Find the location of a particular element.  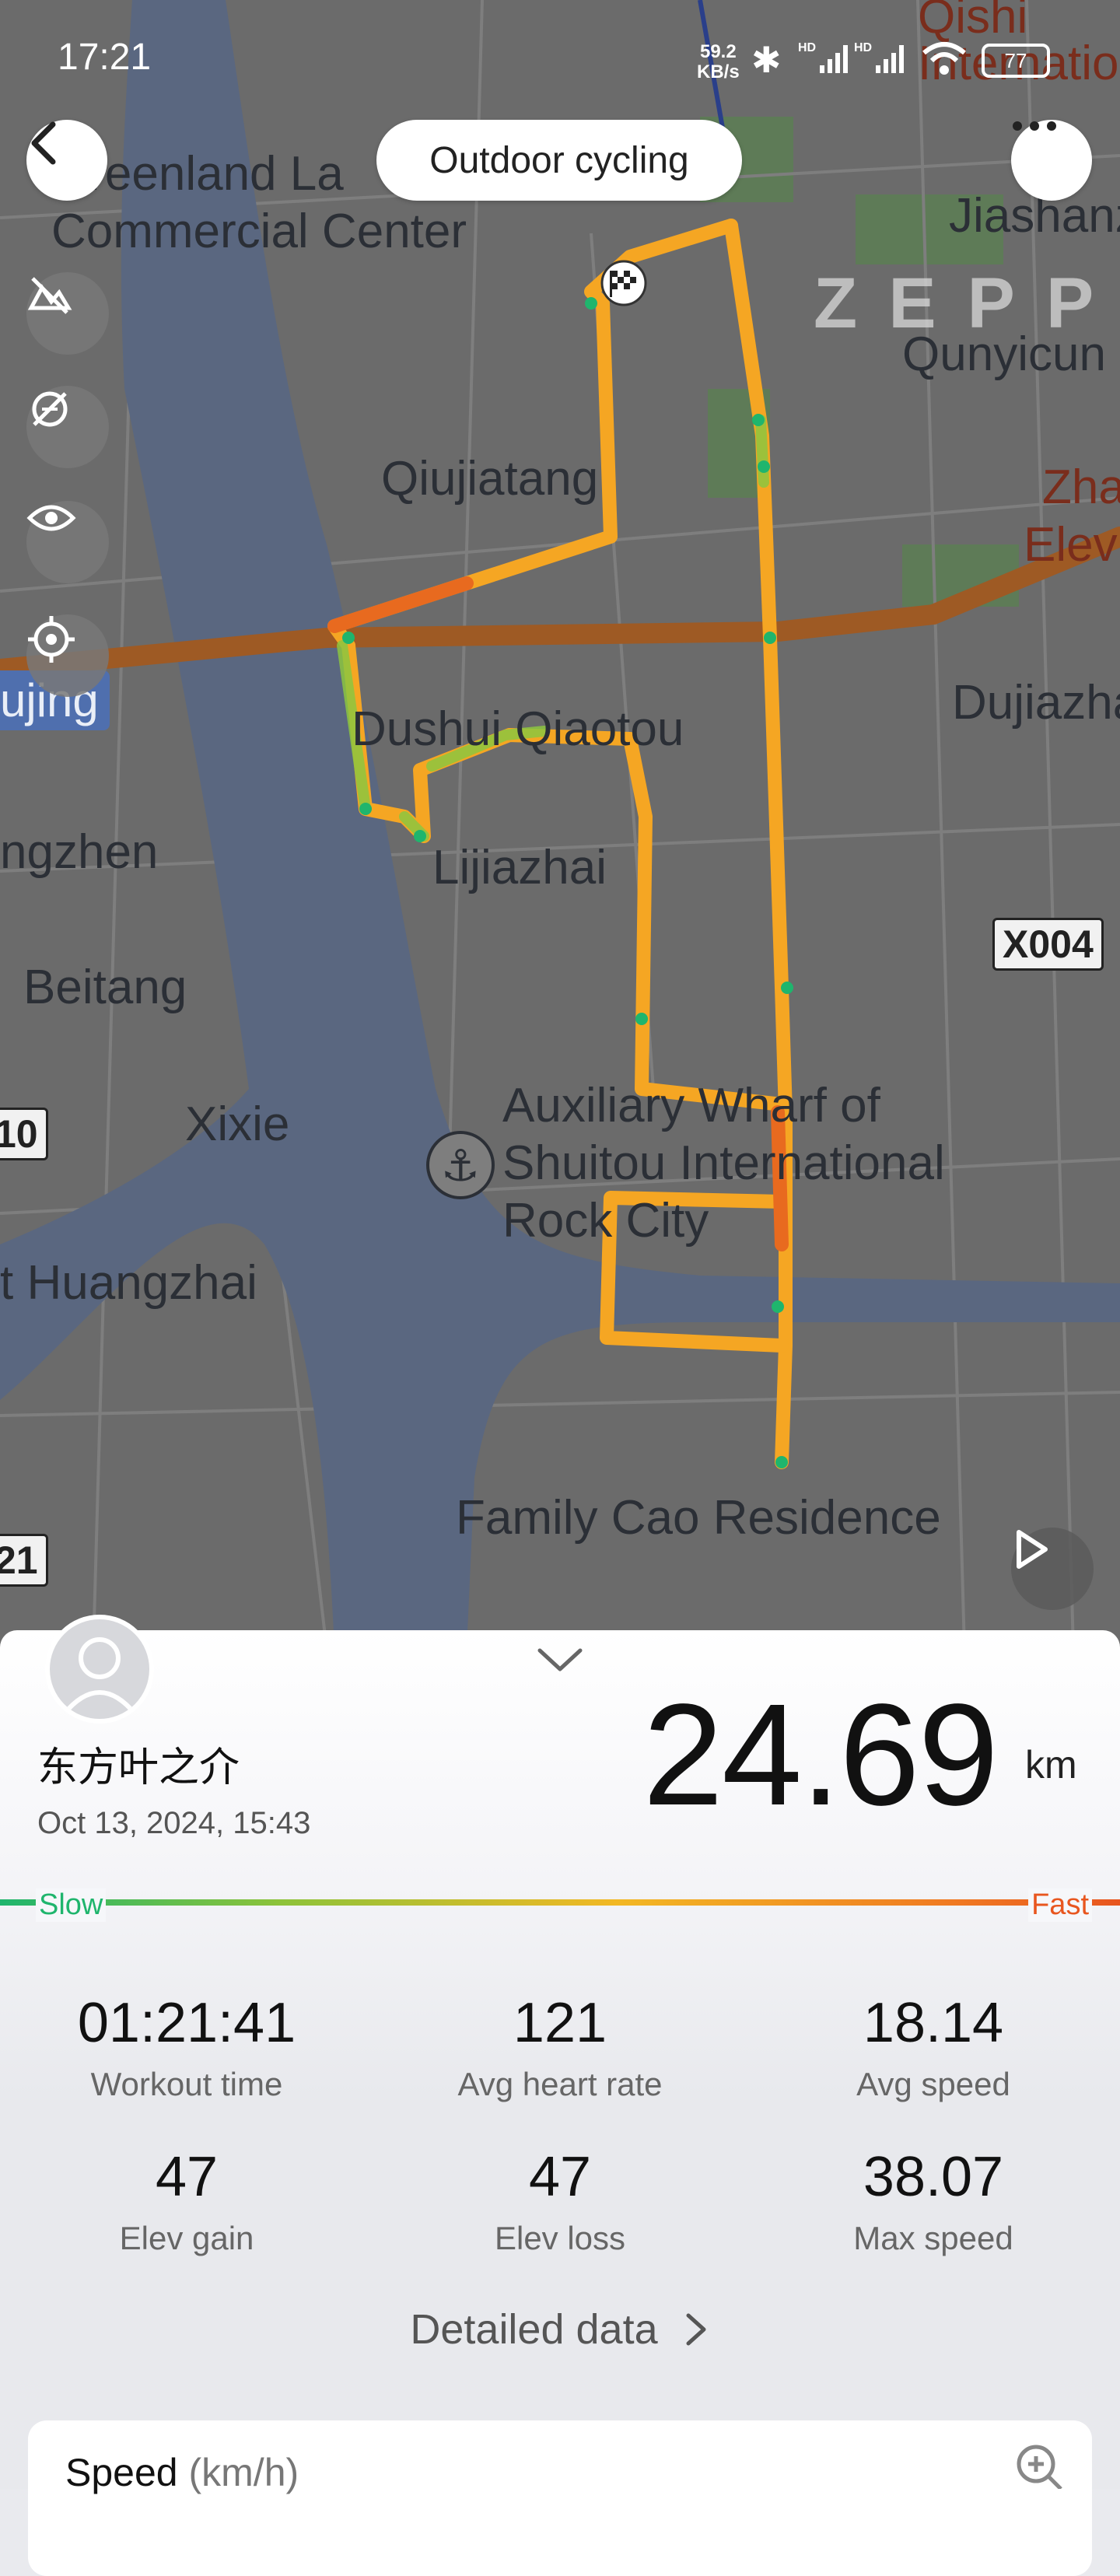

more-dots-icon is located at coordinates (1034, 126).